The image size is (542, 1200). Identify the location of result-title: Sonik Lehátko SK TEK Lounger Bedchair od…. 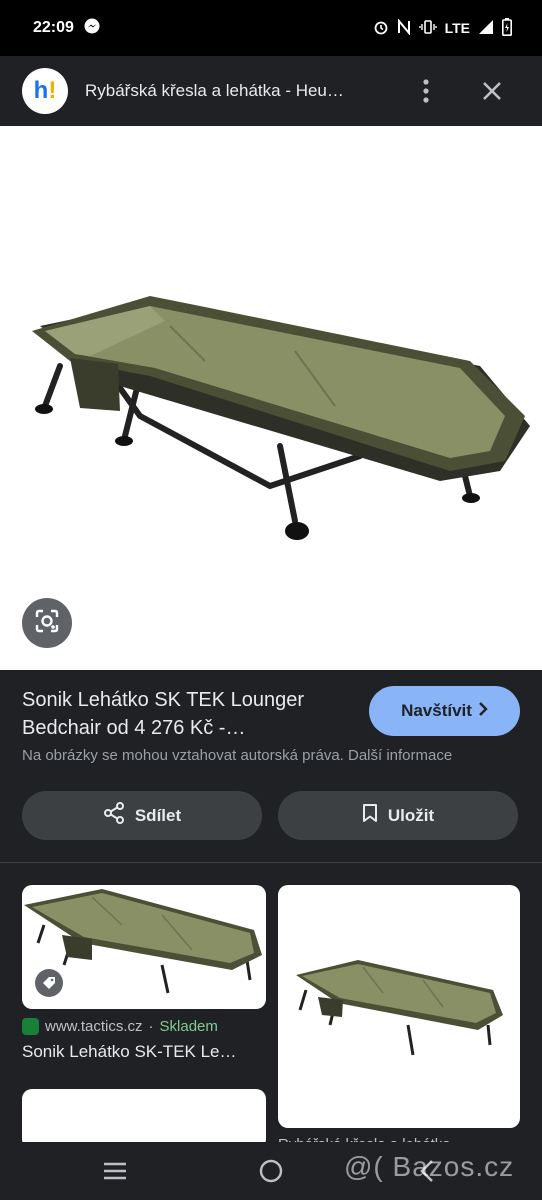
(189, 714).